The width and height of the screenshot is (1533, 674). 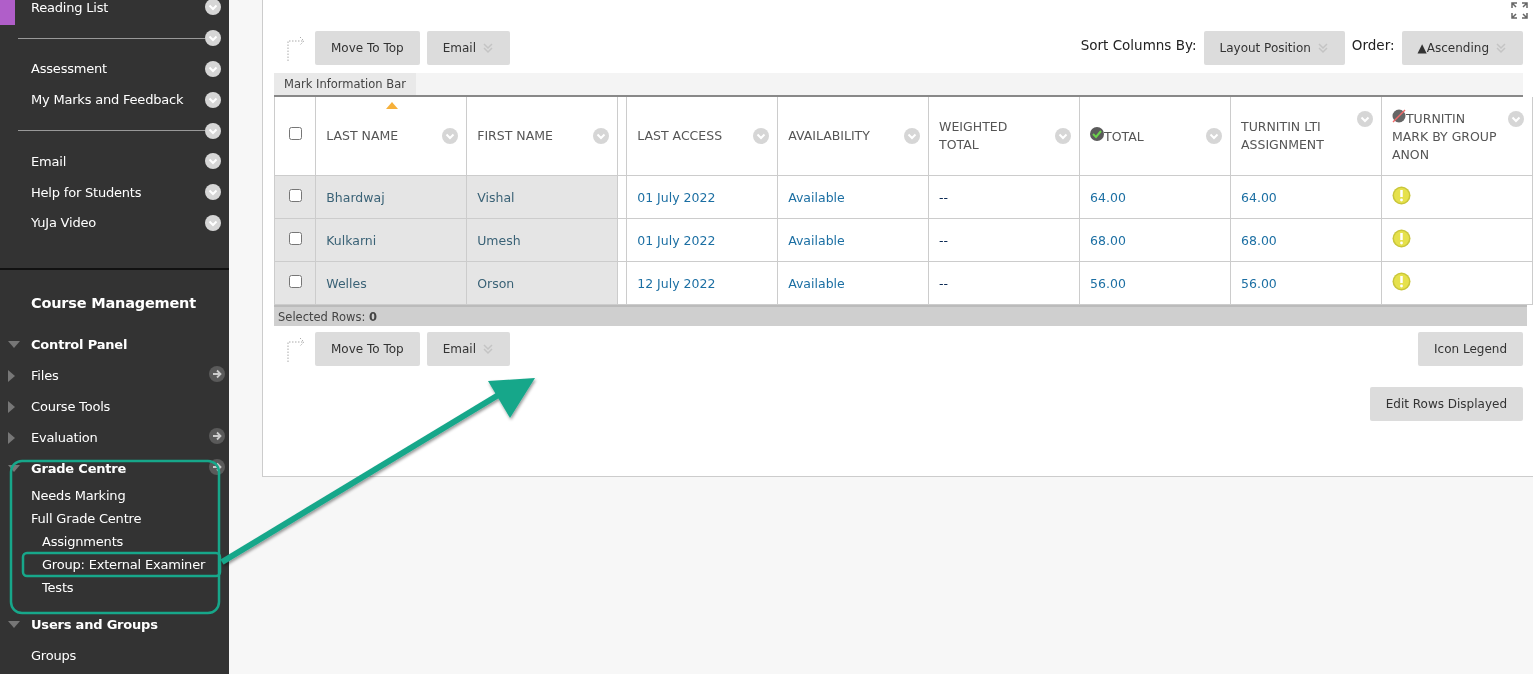 What do you see at coordinates (64, 438) in the screenshot?
I see `control-panel-link: Evaluation` at bounding box center [64, 438].